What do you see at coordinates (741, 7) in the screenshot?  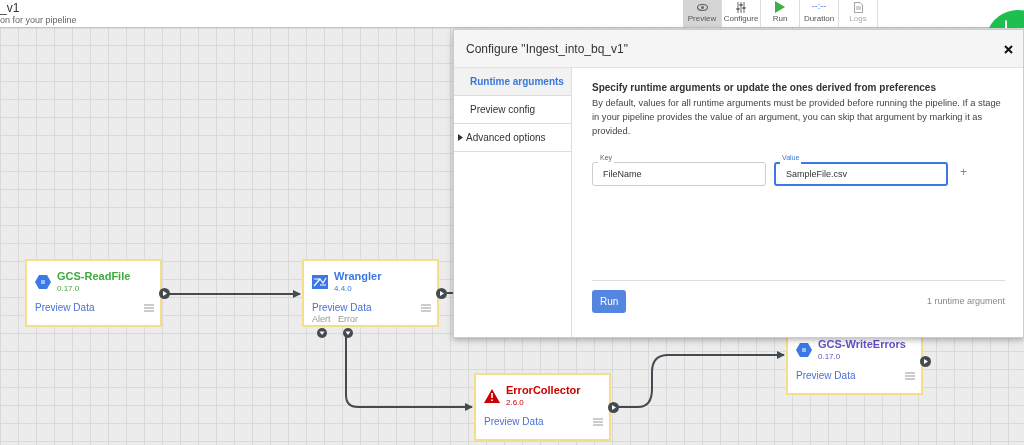 I see `sliders-icon` at bounding box center [741, 7].